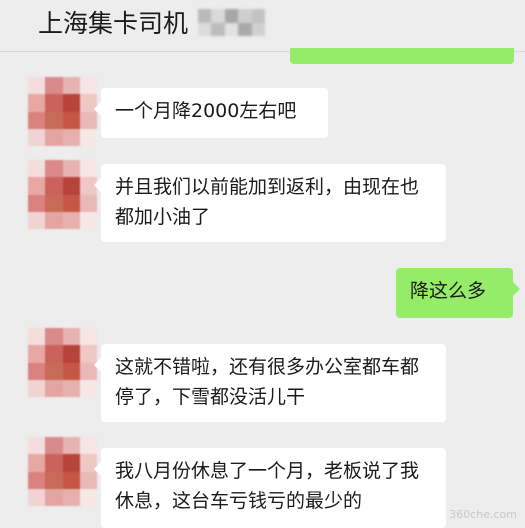  I want to click on message-bubble-received: 并且我们以前能加到返利，由现在也都加小油了, so click(270, 203).